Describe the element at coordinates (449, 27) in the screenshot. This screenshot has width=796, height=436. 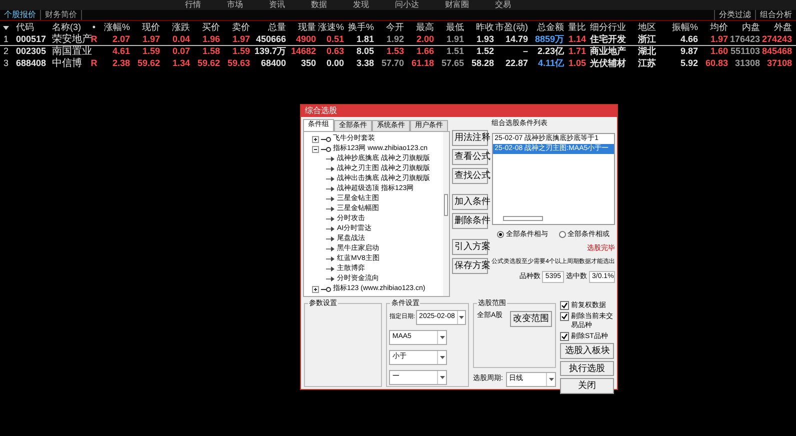
I see `column-header: 最低` at that location.